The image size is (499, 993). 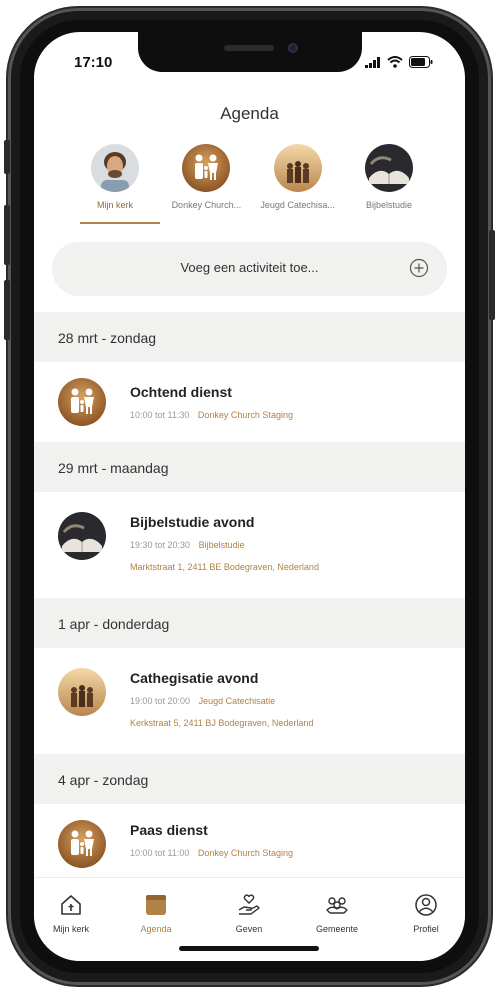 What do you see at coordinates (194, 678) in the screenshot?
I see `event-title: Cathegisatie avond` at bounding box center [194, 678].